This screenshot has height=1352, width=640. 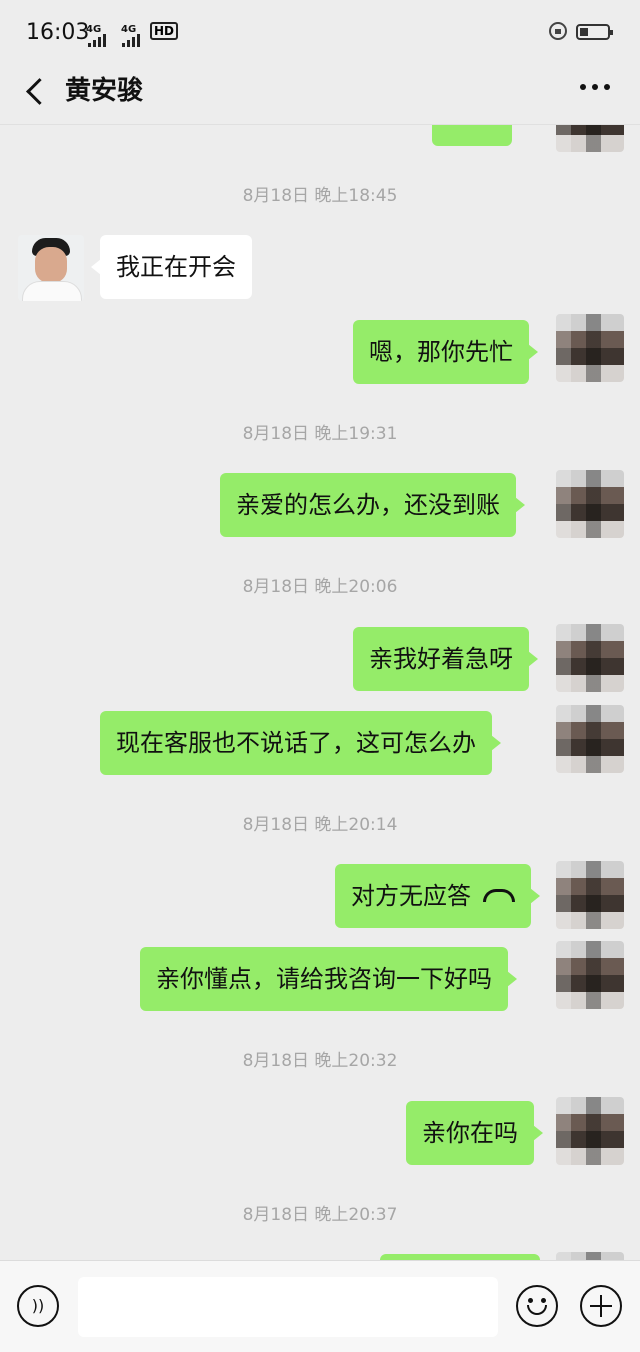 What do you see at coordinates (537, 1306) in the screenshot?
I see `emoji-icon` at bounding box center [537, 1306].